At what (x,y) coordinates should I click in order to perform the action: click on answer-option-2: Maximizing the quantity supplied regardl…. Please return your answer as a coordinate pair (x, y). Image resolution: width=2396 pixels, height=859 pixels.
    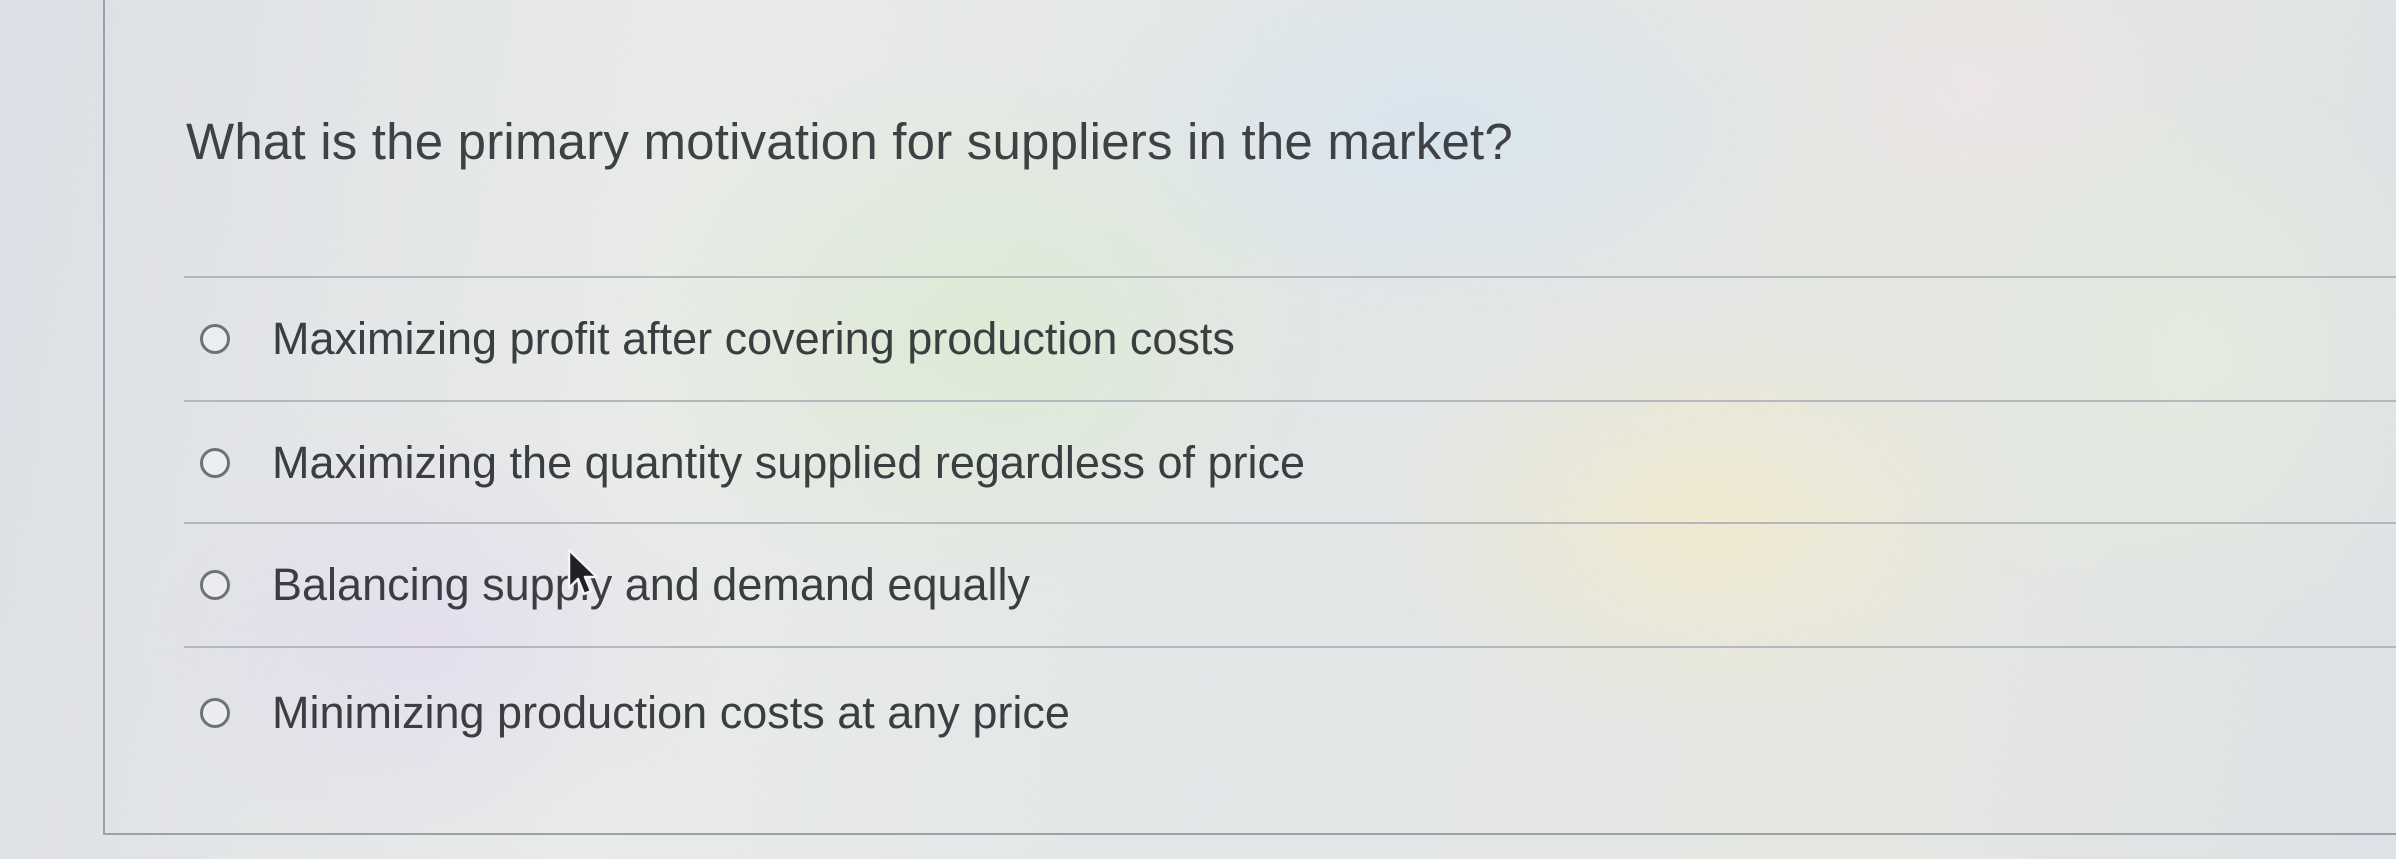
    Looking at the image, I should click on (752, 463).